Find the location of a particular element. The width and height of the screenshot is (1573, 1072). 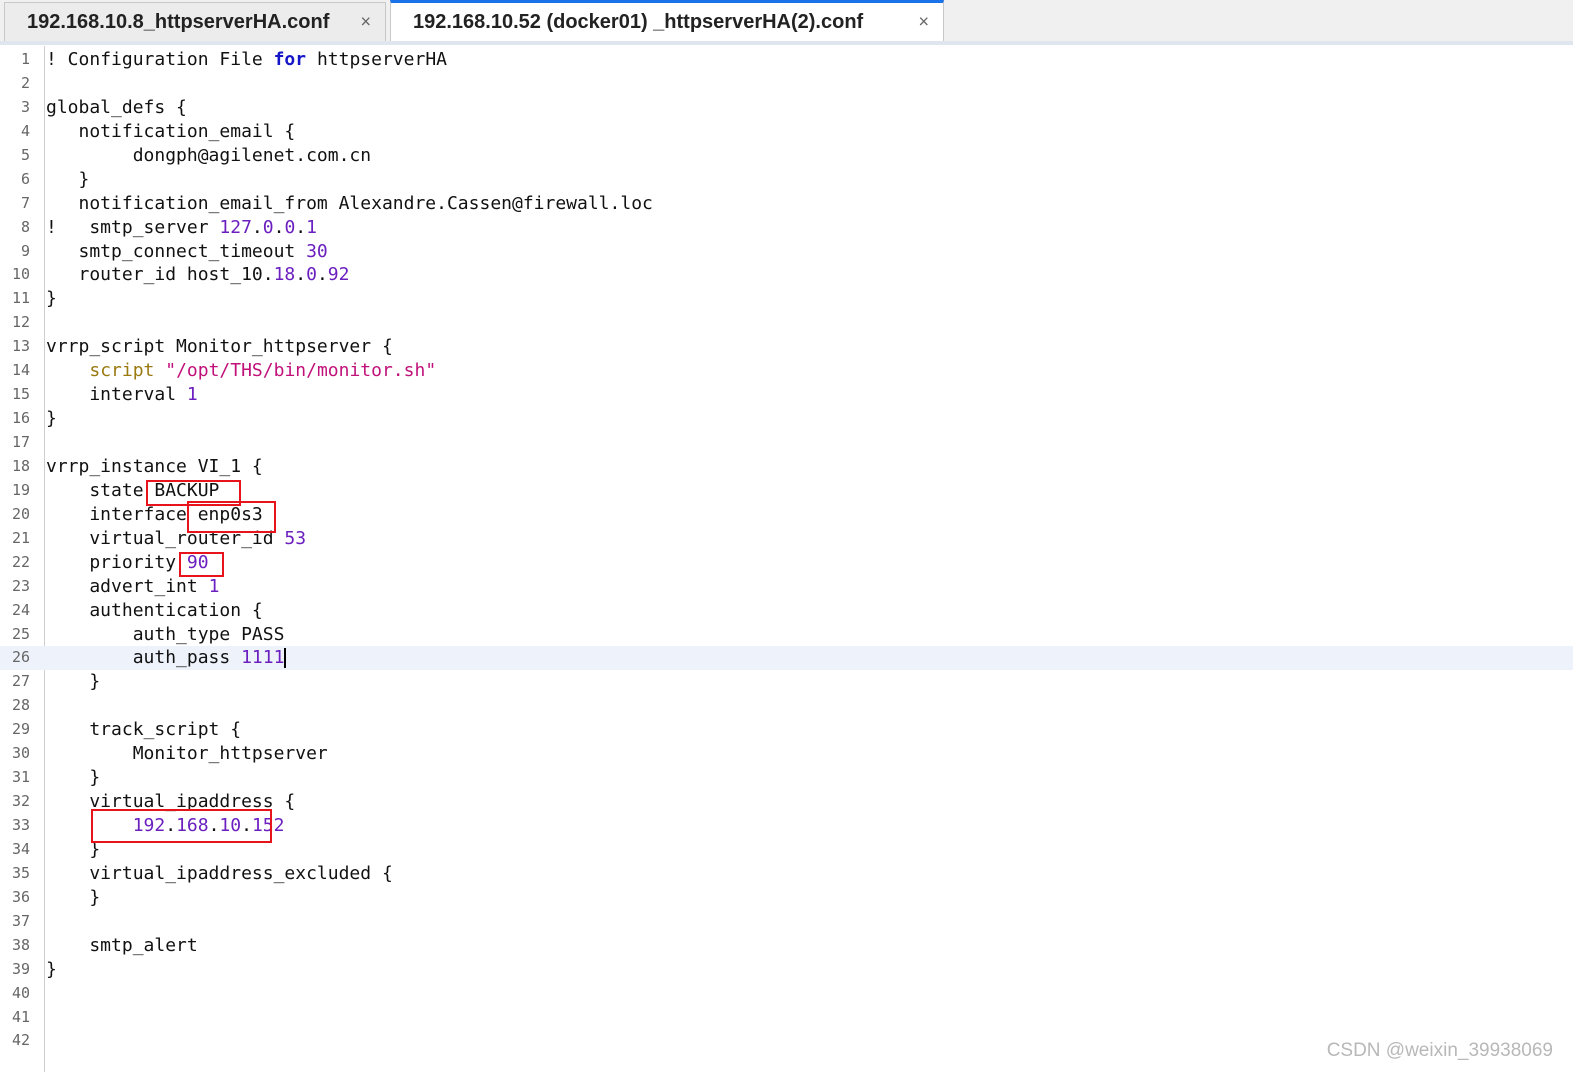

code-line: 37 is located at coordinates (786, 922).